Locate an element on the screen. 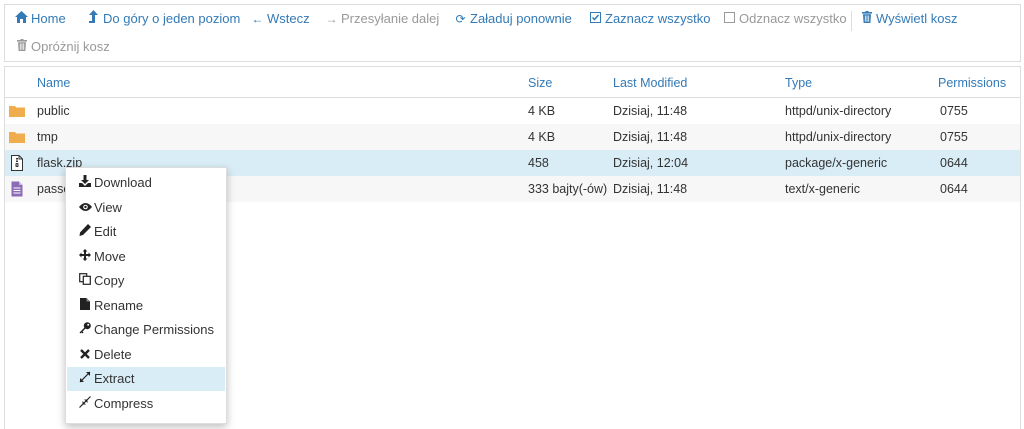  checkbox-checked-icon is located at coordinates (595, 19).